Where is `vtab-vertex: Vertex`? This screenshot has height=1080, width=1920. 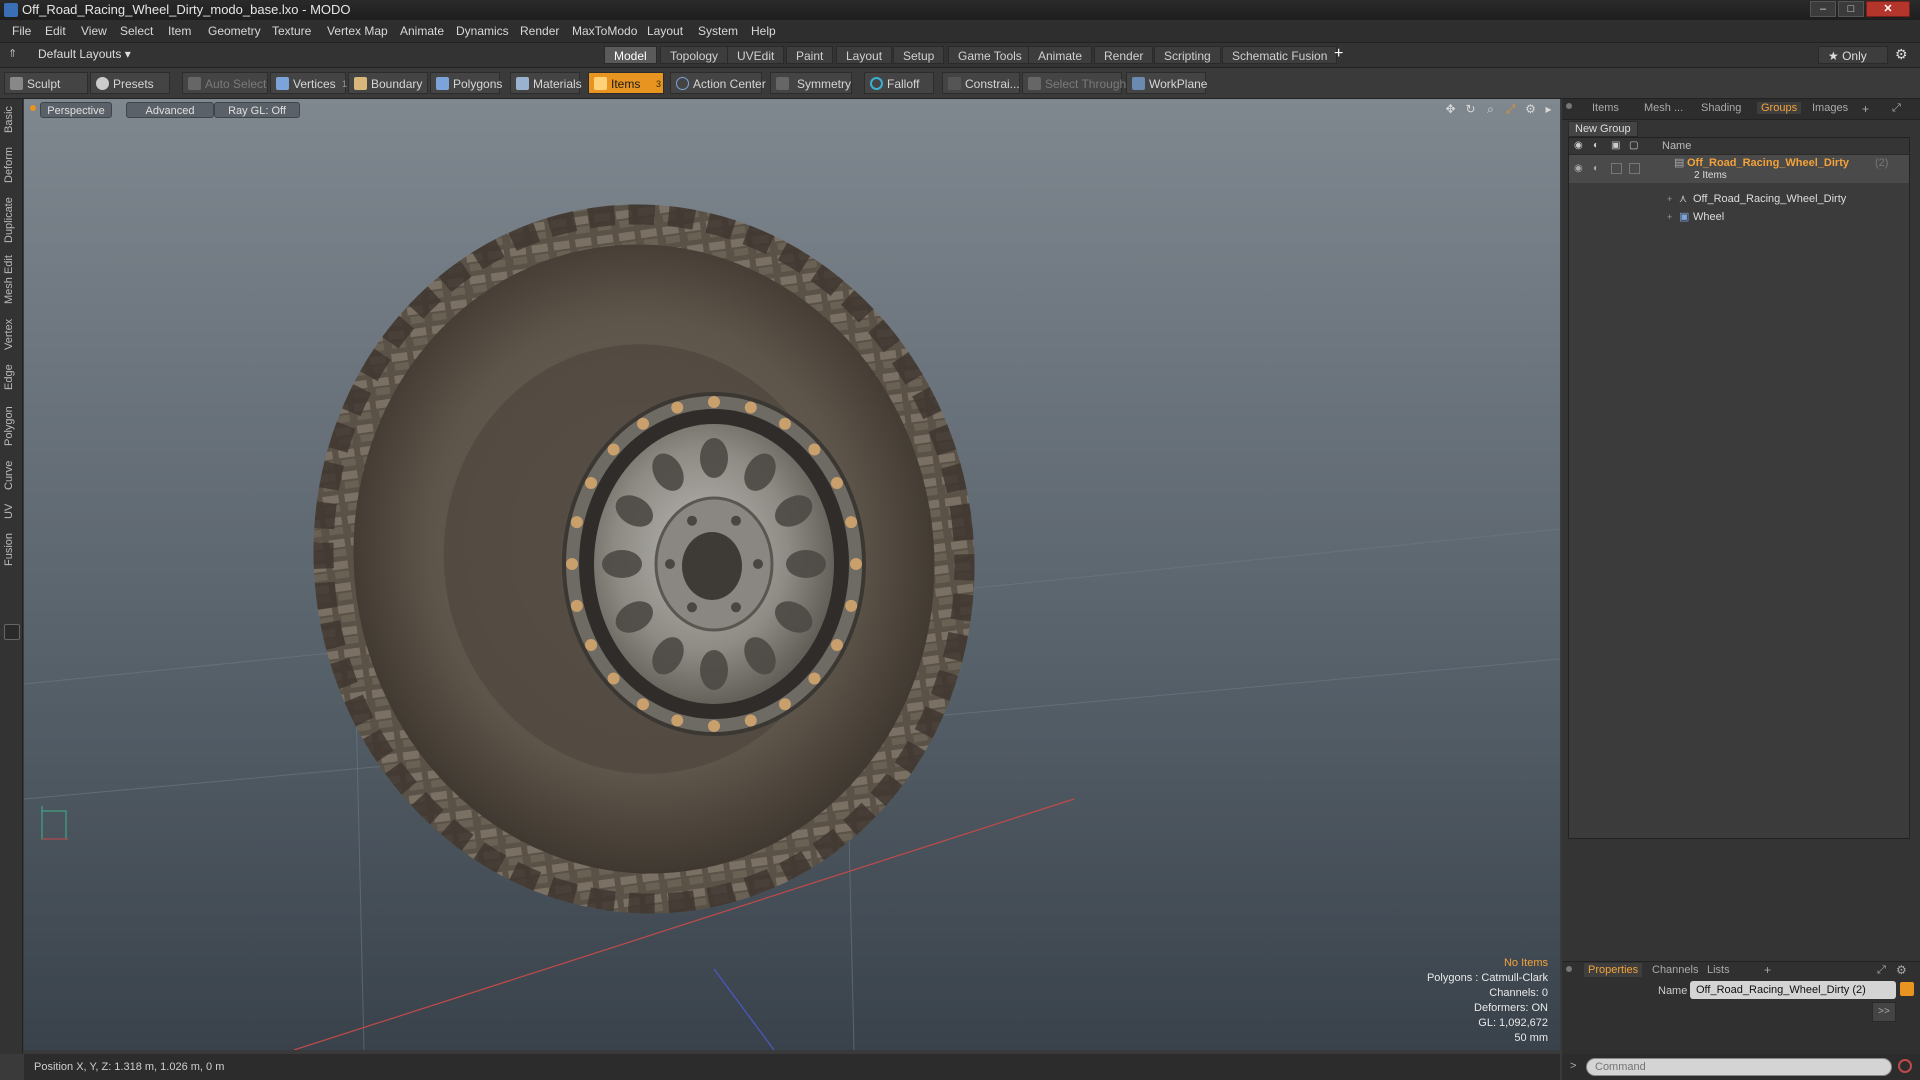 vtab-vertex: Vertex is located at coordinates (11, 334).